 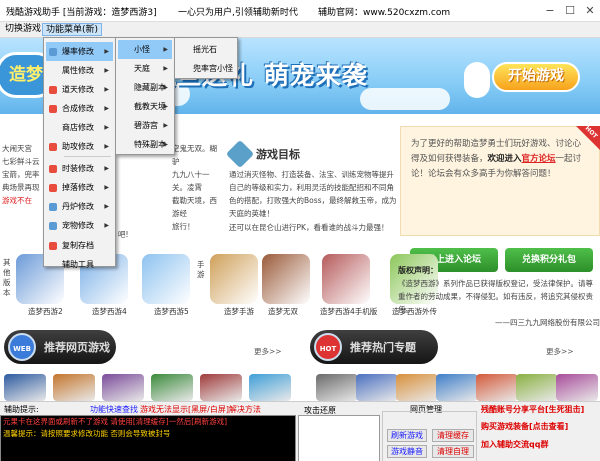 I want to click on account-share-link: 残酷账号分享平台[生死狙击], so click(x=532, y=409).